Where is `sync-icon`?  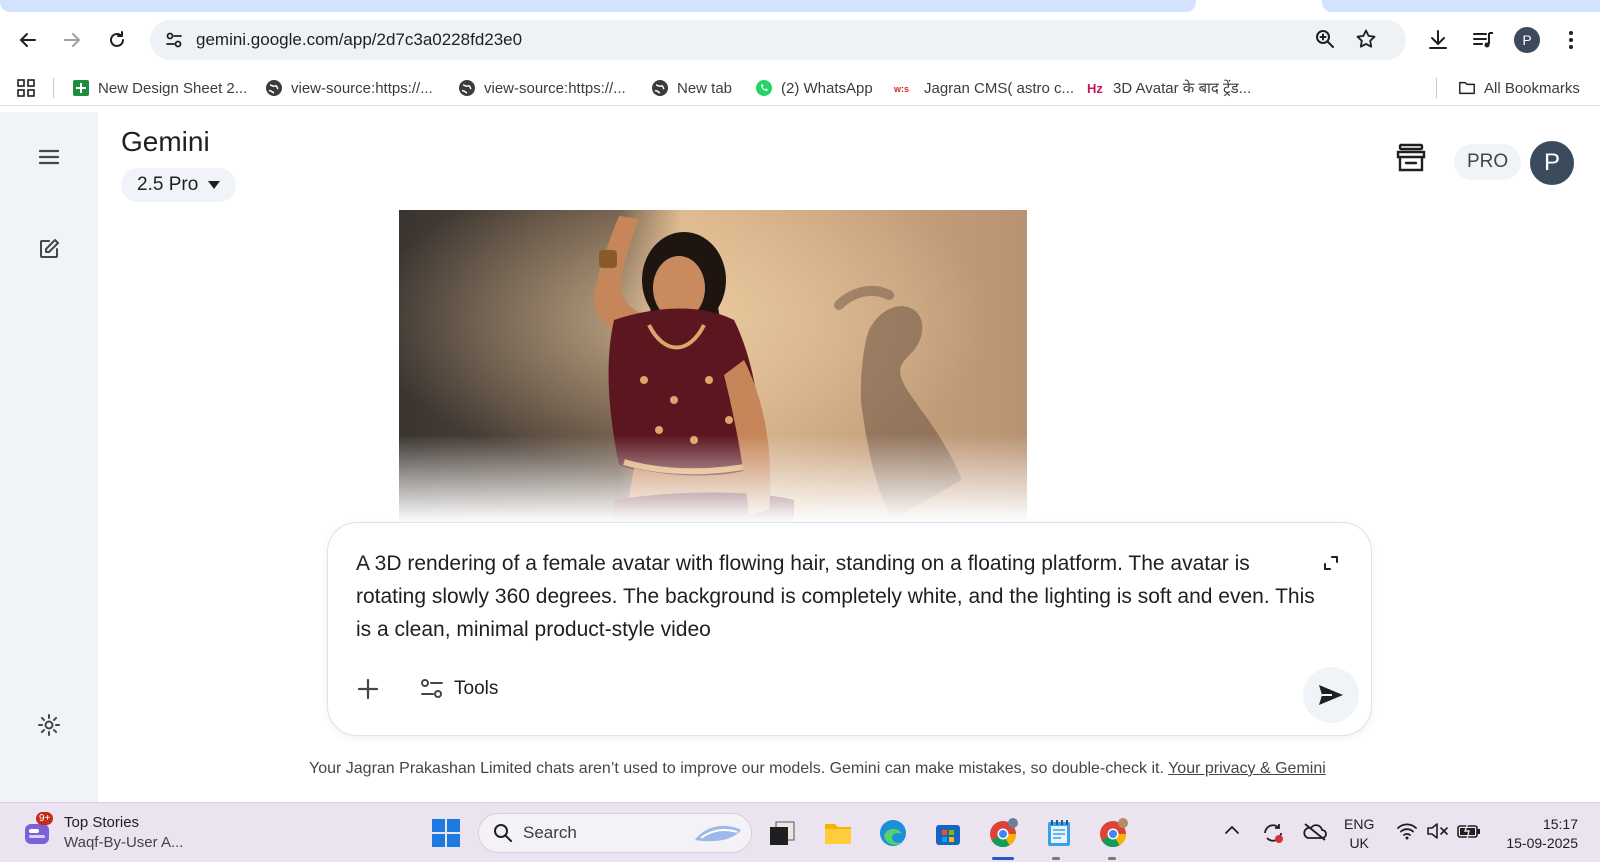 sync-icon is located at coordinates (1273, 833).